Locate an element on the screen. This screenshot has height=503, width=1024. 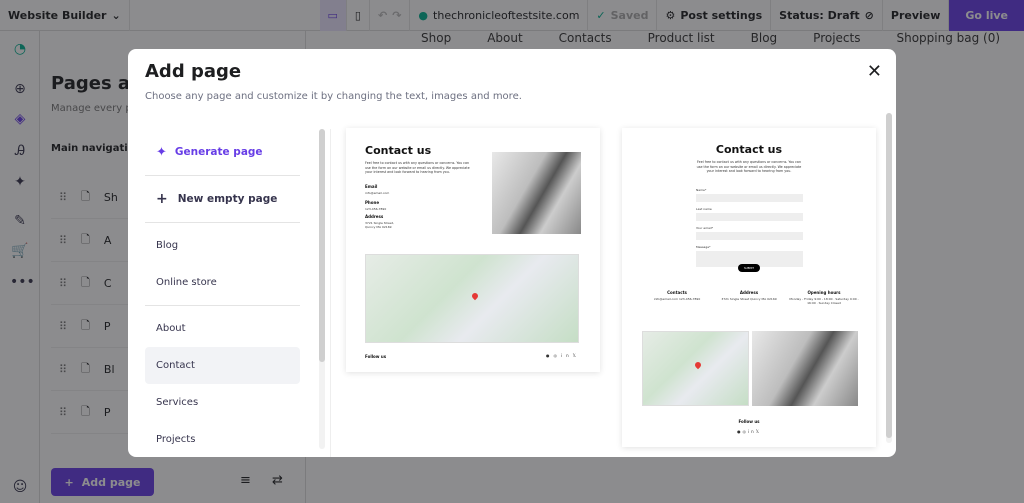
contact-form: Name* Last name Your email* Message* is located at coordinates (749, 230).